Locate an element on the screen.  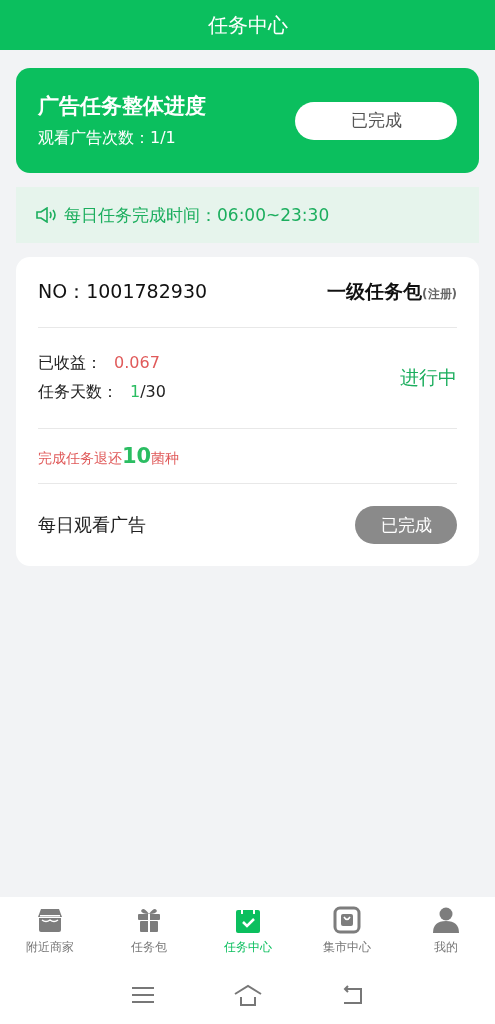
task-number: NO：1001782930 is located at coordinates (123, 291).